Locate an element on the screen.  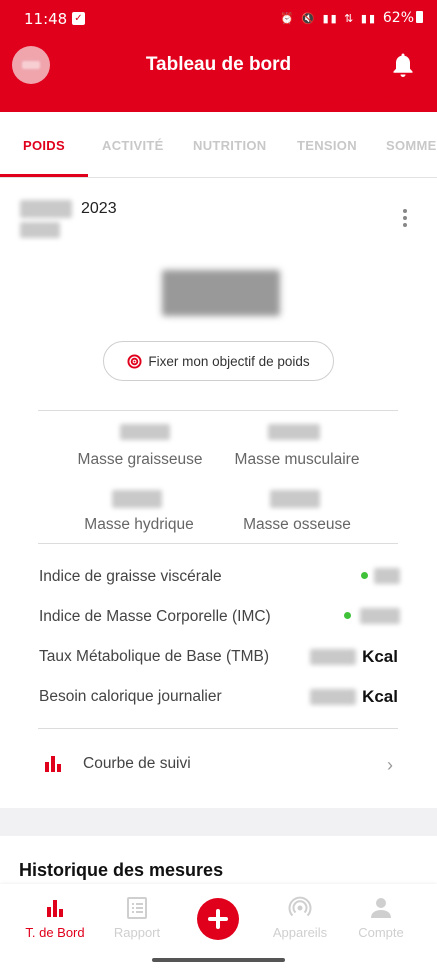
redacted-visceral-value is located at coordinates (387, 576).